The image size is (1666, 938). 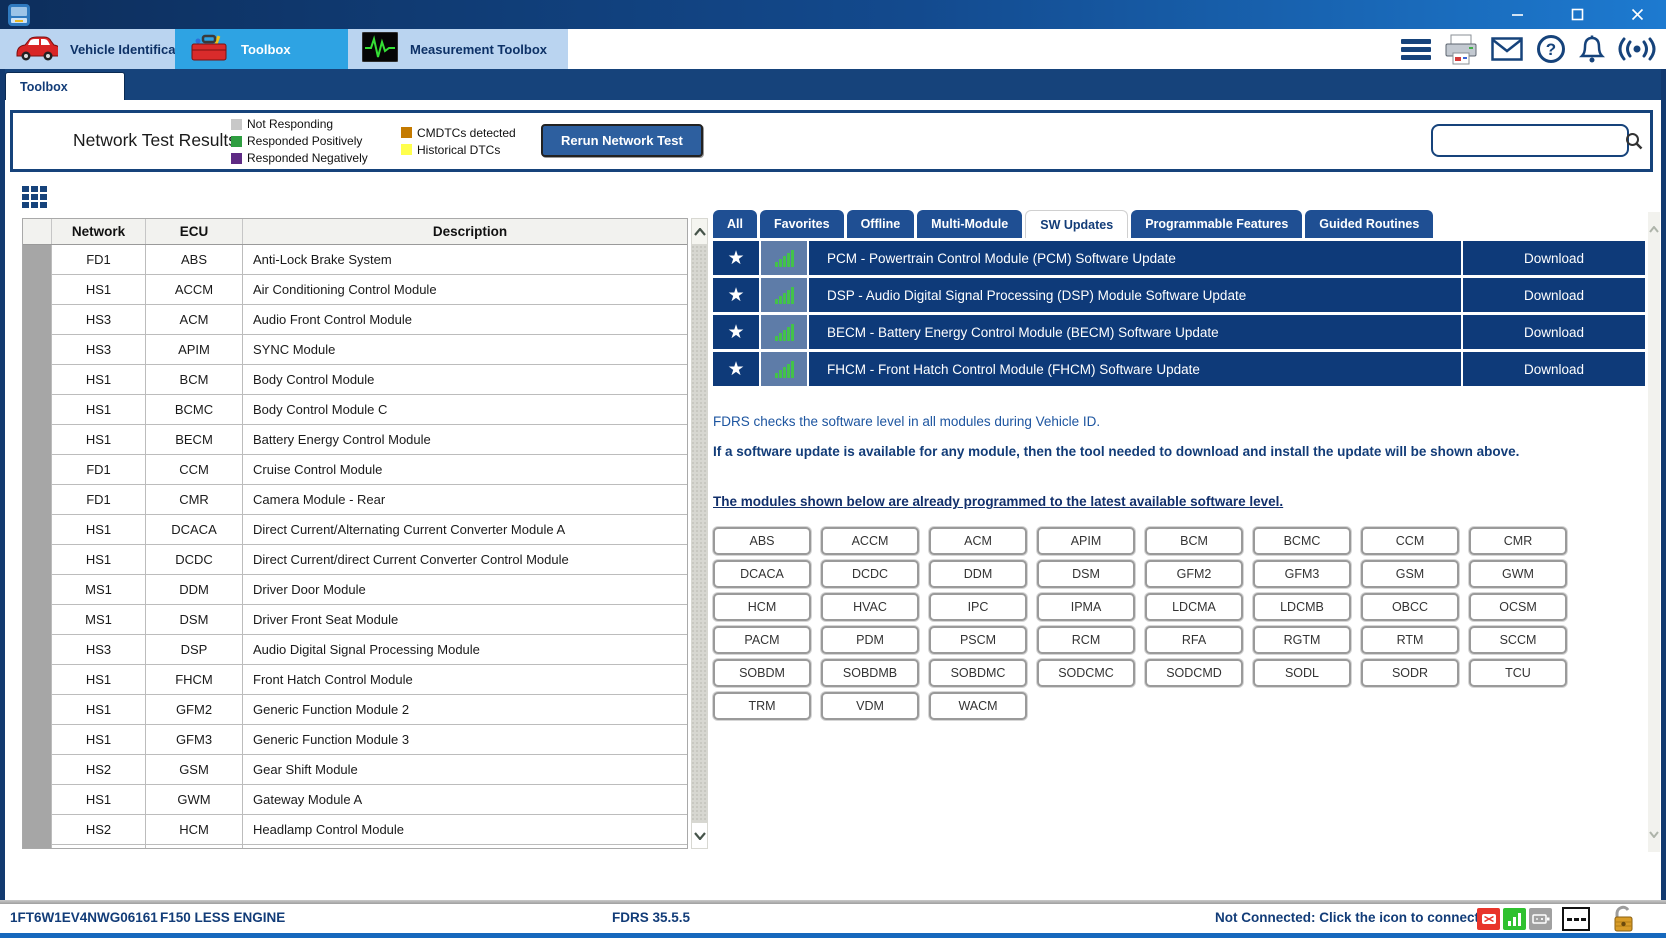 What do you see at coordinates (735, 224) in the screenshot?
I see `tab-all: All` at bounding box center [735, 224].